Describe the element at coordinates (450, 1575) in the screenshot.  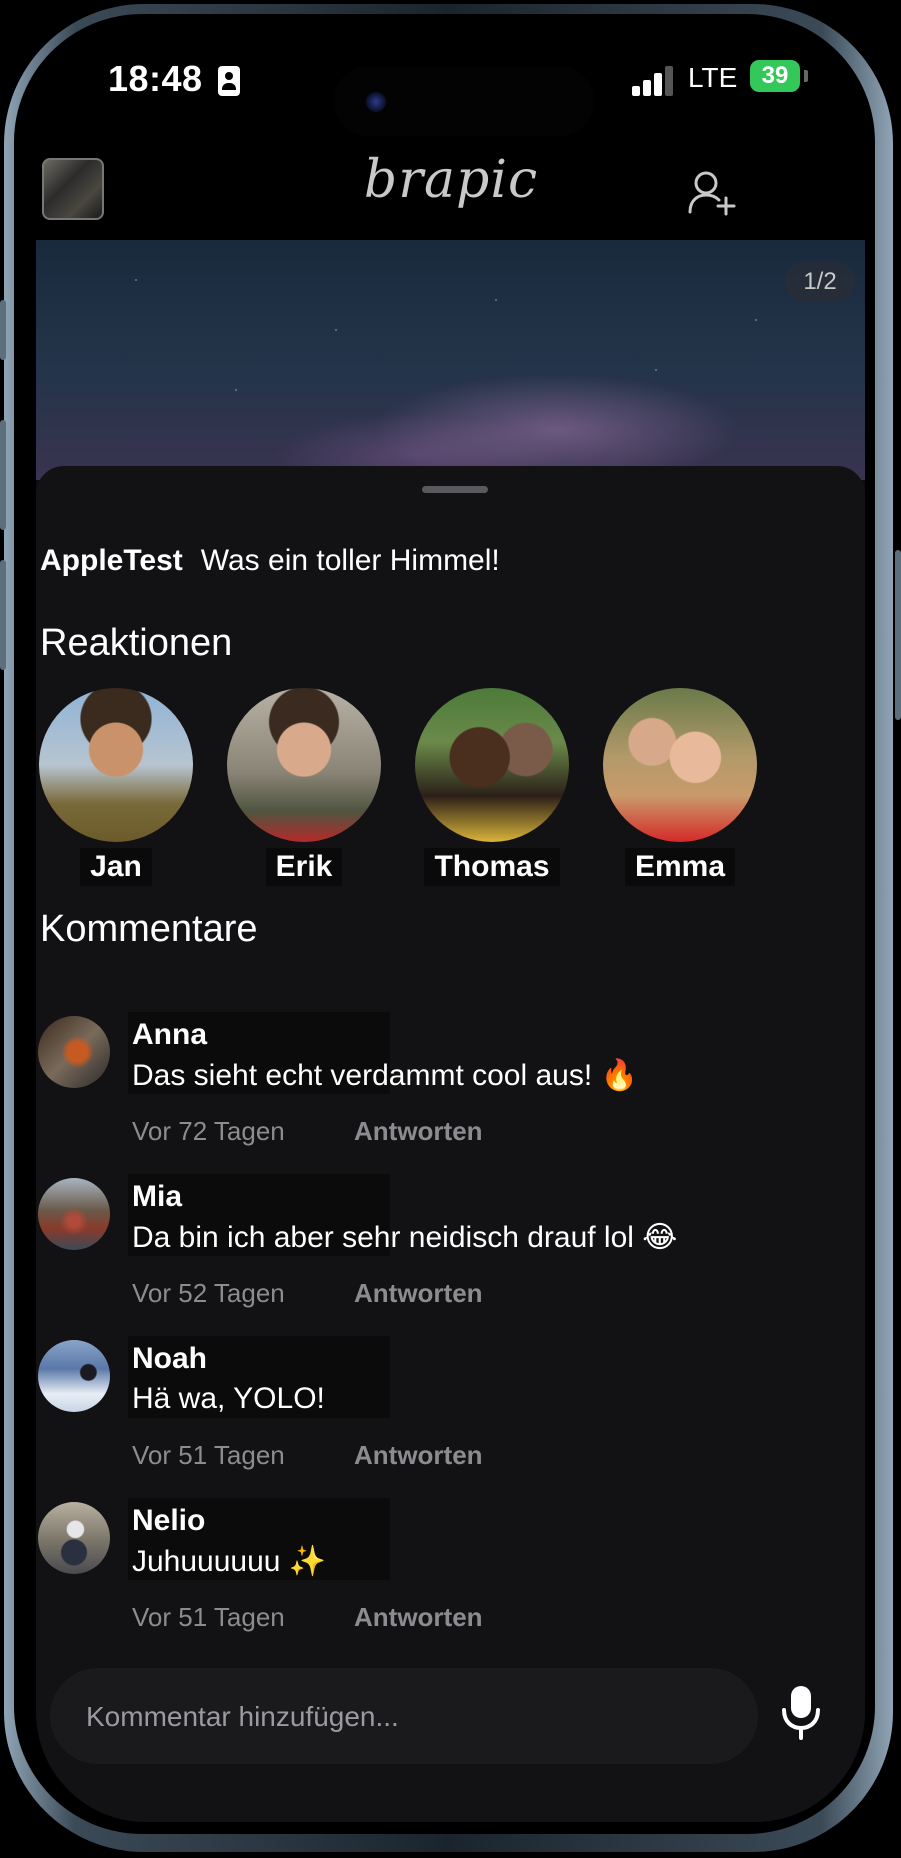
I see `comment-item: Nelio Juhuuuuuu ✨ Vor 51 Tagen Antworten` at that location.